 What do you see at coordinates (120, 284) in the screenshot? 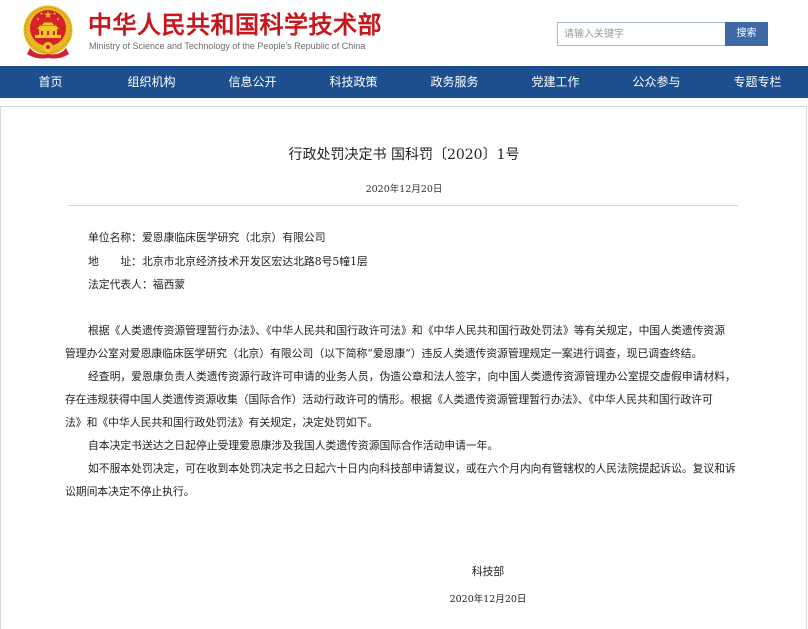
I see `field-label: 法定代表人：` at bounding box center [120, 284].